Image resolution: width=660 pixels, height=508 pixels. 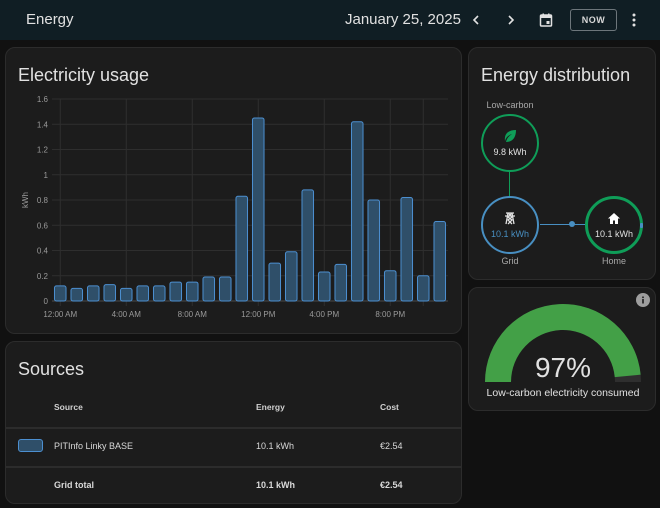 What do you see at coordinates (258, 314) in the screenshot?
I see `x-tick-label: 12:00 PM` at bounding box center [258, 314].